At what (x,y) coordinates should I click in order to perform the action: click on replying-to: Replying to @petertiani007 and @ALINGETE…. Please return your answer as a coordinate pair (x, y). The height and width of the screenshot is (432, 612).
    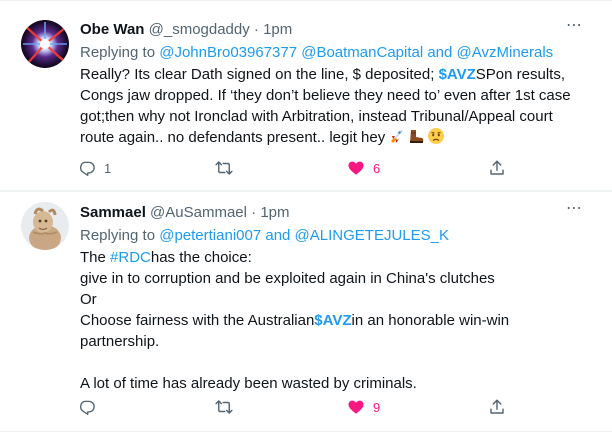
    Looking at the image, I should click on (264, 236).